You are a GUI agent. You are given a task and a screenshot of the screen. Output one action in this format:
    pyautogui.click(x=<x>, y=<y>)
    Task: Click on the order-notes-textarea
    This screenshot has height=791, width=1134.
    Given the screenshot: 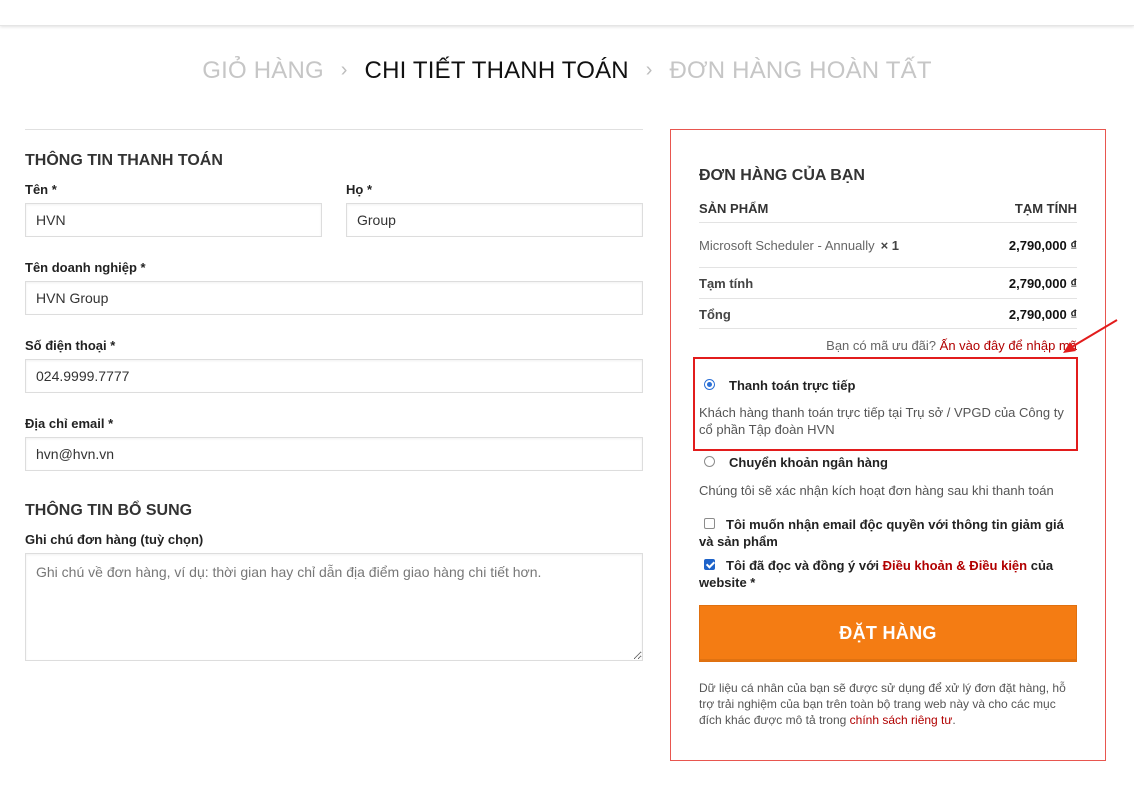 What is the action you would take?
    pyautogui.click(x=334, y=607)
    